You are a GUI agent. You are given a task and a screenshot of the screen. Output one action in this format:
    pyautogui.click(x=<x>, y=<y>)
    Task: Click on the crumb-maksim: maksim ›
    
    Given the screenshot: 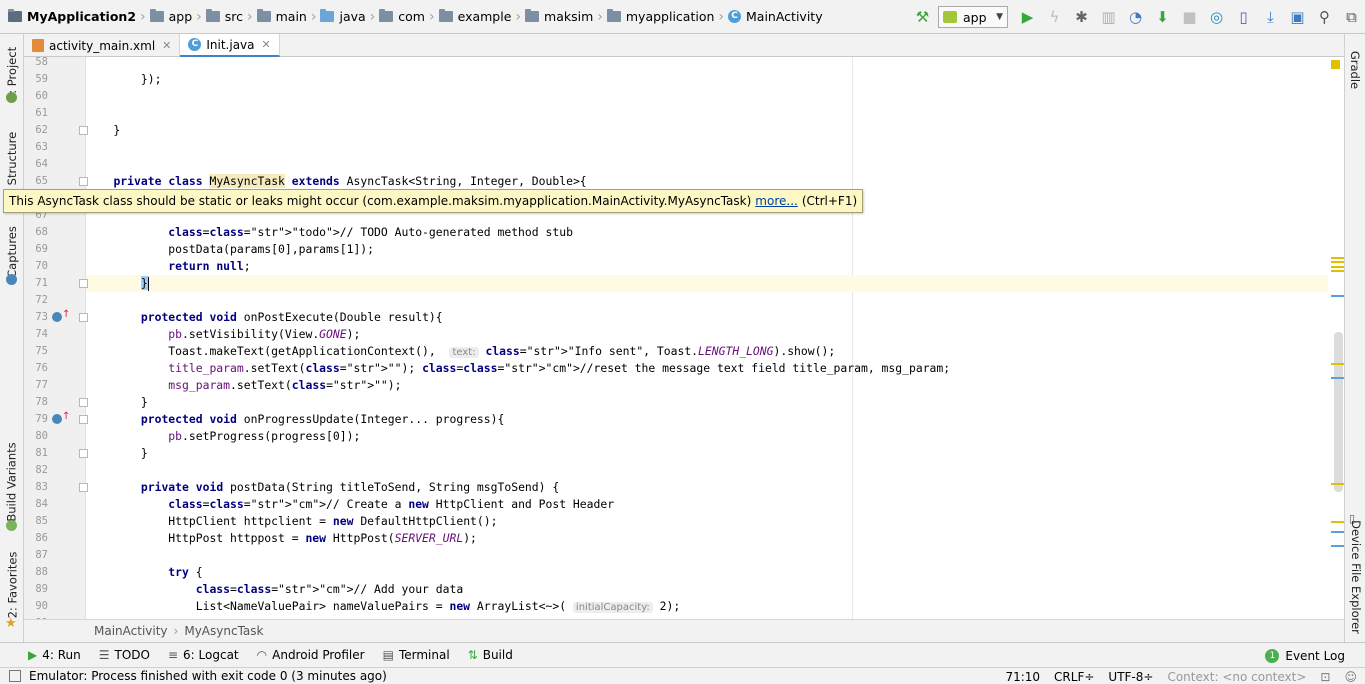 What is the action you would take?
    pyautogui.click(x=566, y=17)
    